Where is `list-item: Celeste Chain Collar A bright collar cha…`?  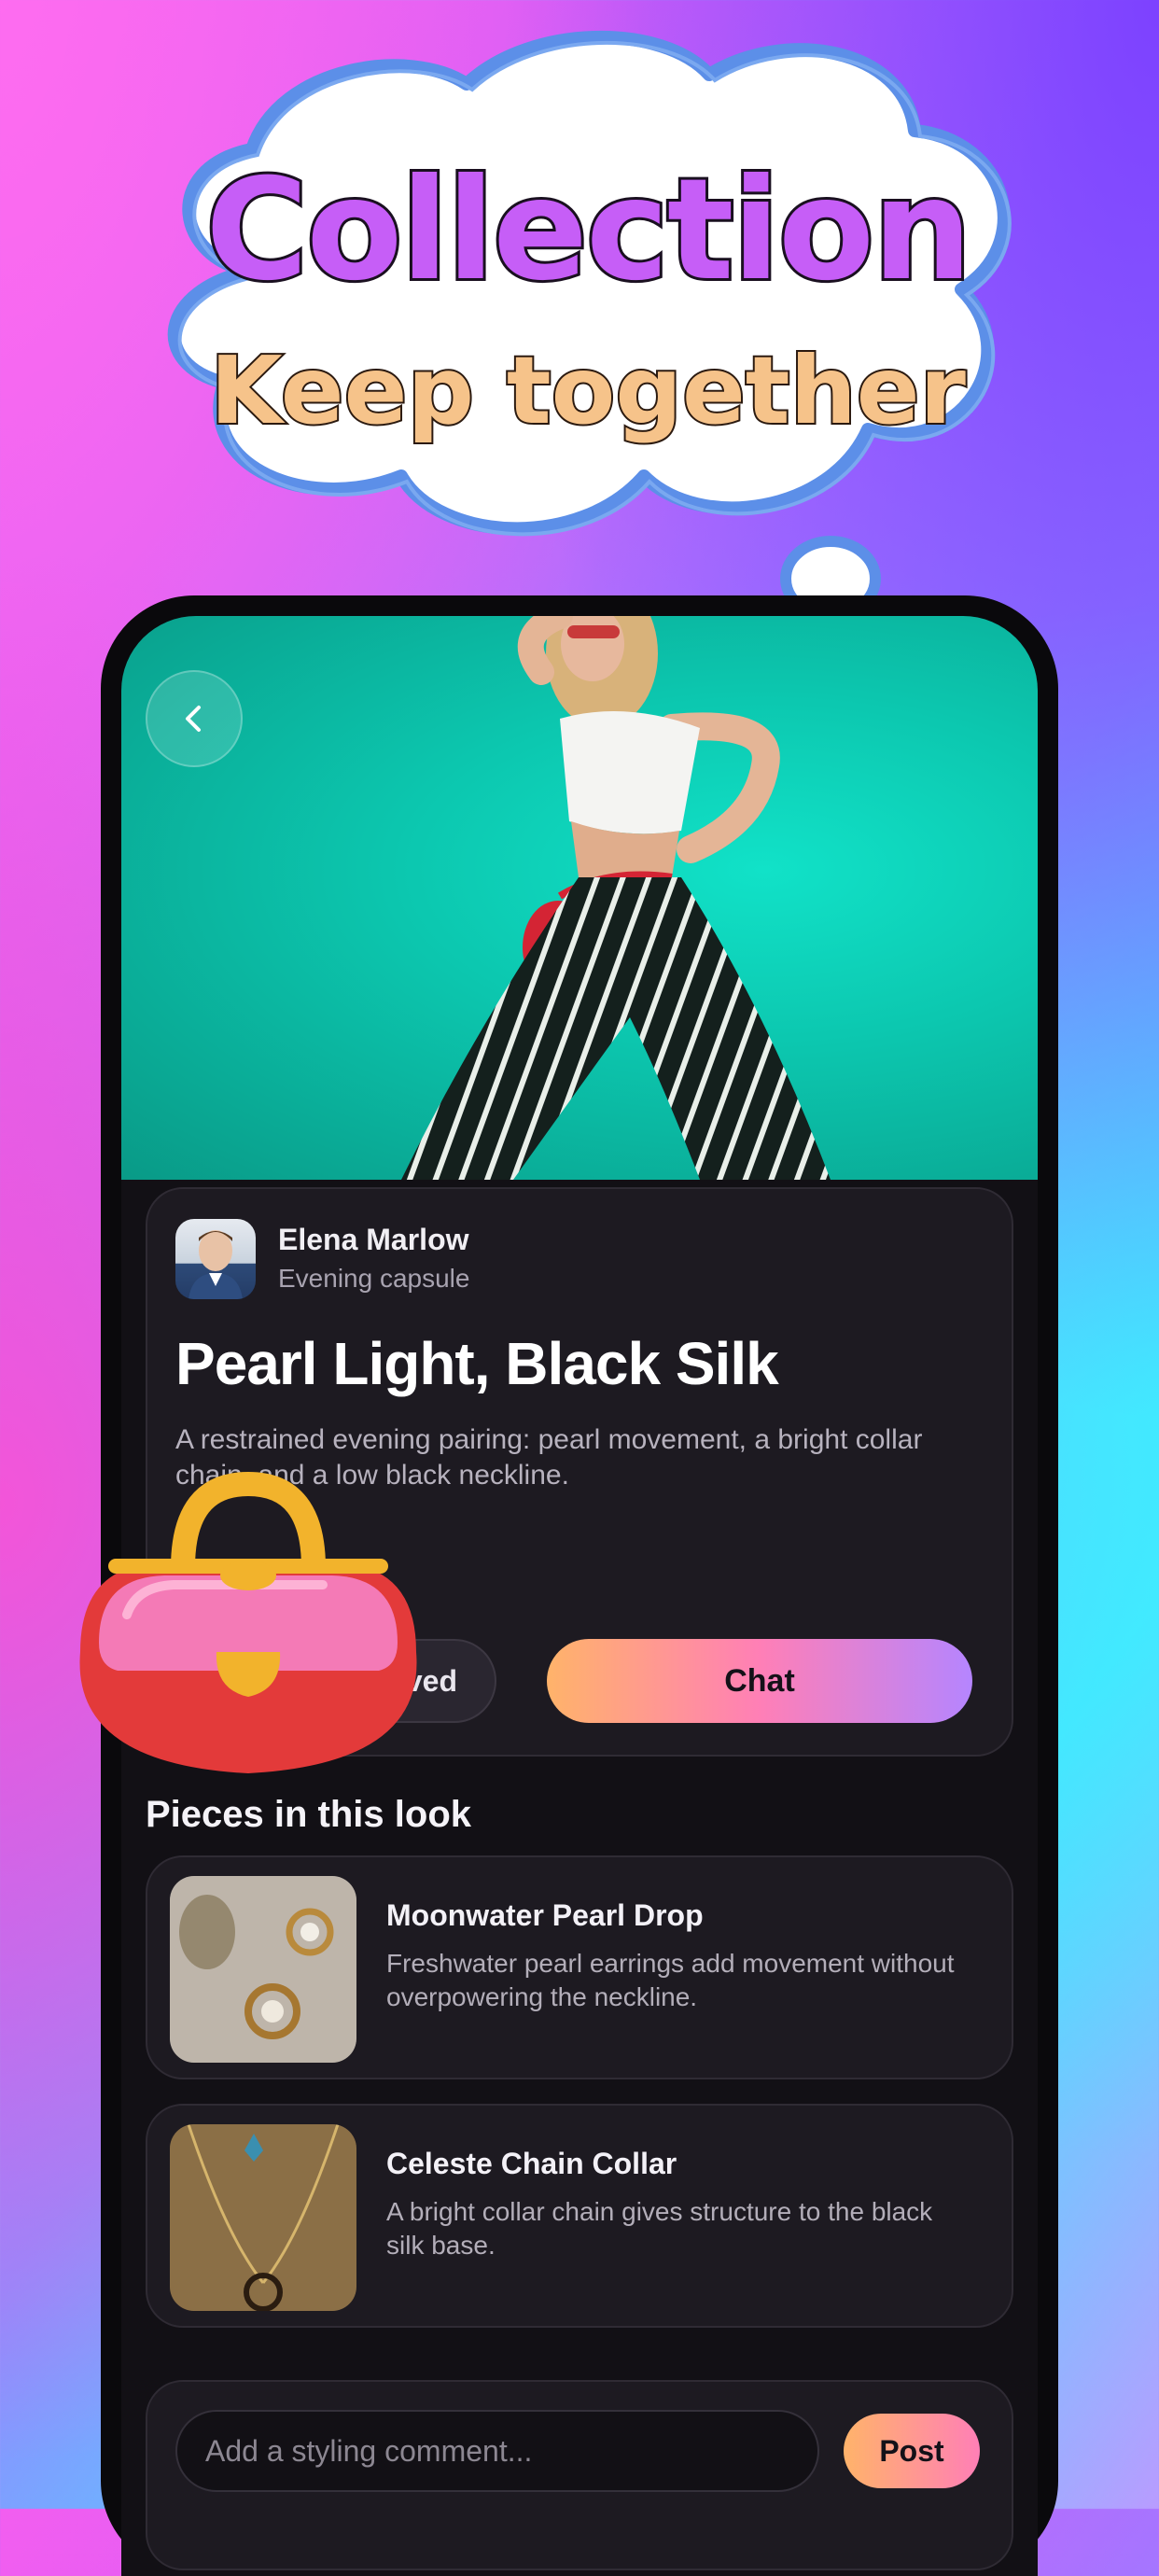
list-item: Celeste Chain Collar A bright collar cha… is located at coordinates (579, 2216).